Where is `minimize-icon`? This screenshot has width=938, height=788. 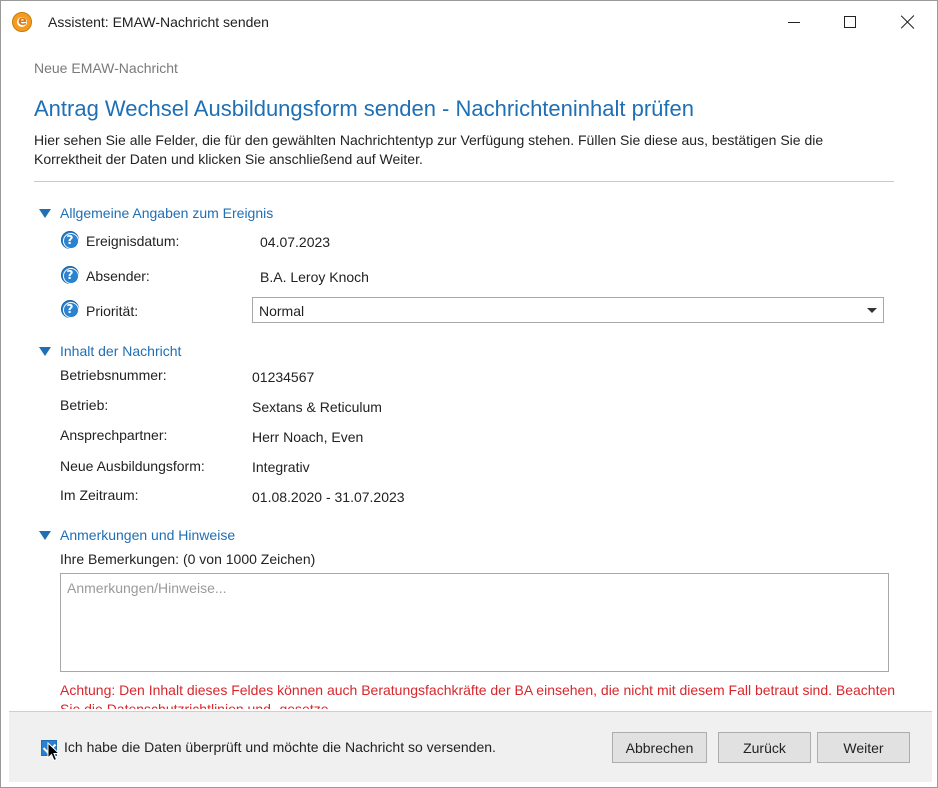 minimize-icon is located at coordinates (794, 22).